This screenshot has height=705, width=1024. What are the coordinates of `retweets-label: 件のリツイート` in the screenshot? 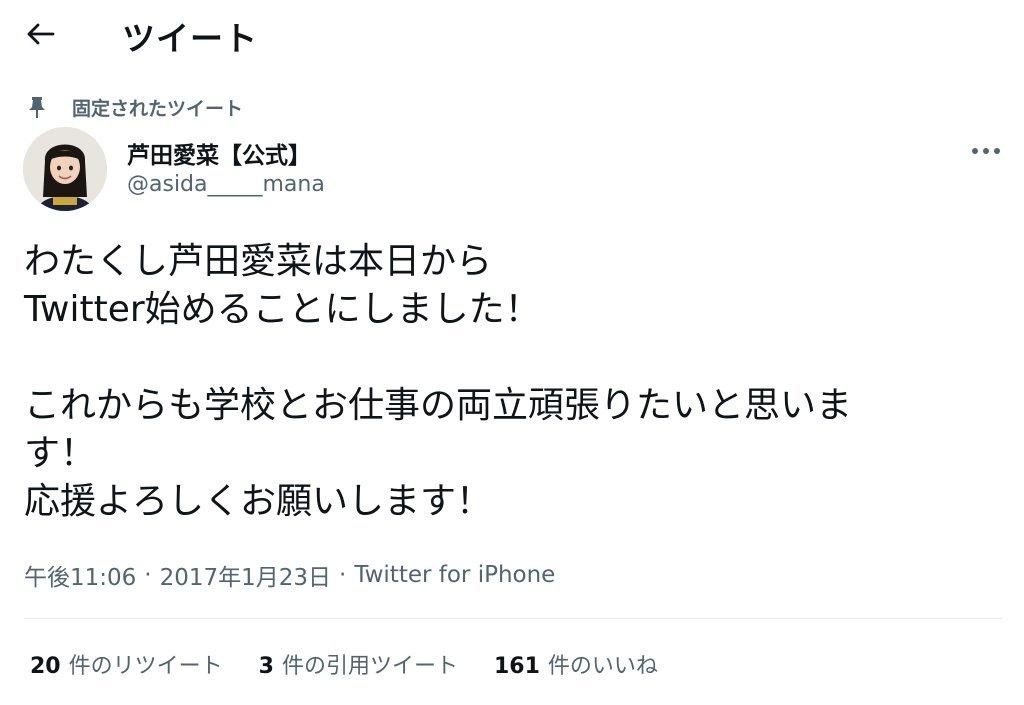 It's located at (145, 666).